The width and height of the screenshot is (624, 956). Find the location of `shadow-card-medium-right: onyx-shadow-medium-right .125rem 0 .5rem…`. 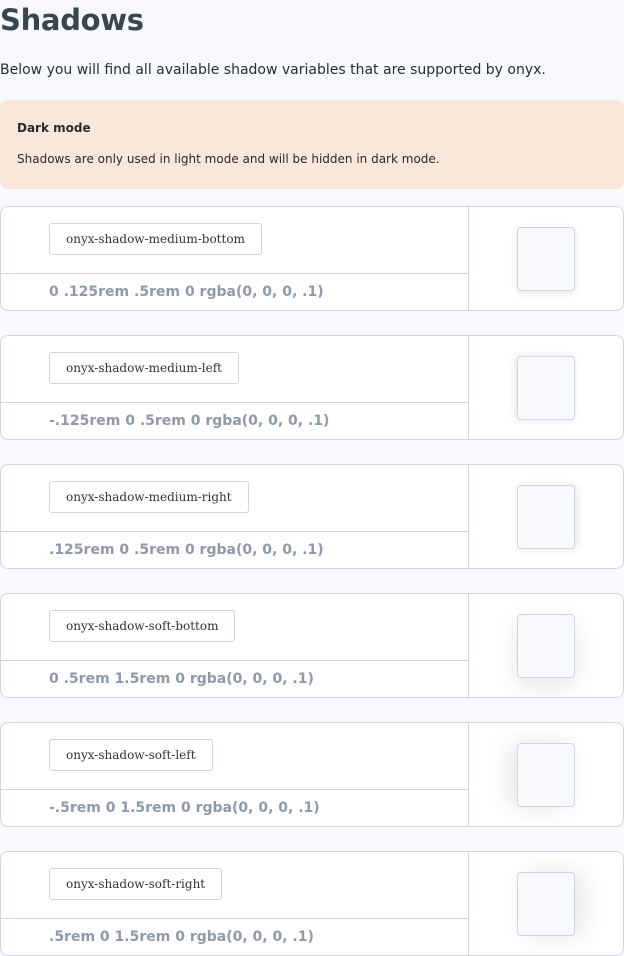

shadow-card-medium-right: onyx-shadow-medium-right .125rem 0 .5rem… is located at coordinates (312, 516).